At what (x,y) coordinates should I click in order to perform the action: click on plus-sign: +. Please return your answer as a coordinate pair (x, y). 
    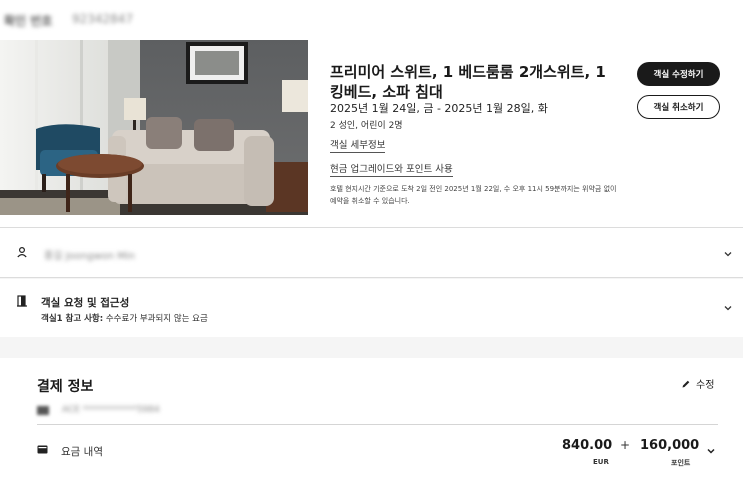
    Looking at the image, I should click on (625, 445).